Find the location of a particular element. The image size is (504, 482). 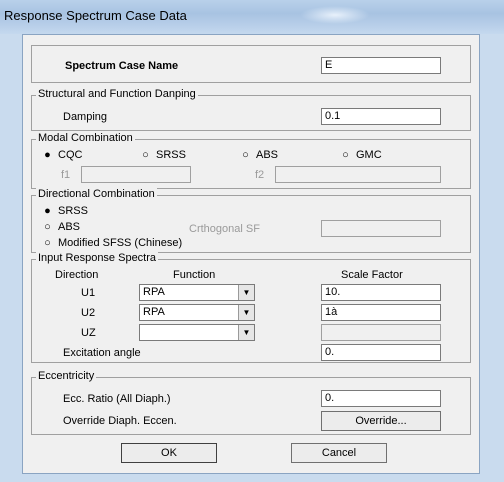

orthogonal-sf-label: Crthogonal SF is located at coordinates (224, 229).